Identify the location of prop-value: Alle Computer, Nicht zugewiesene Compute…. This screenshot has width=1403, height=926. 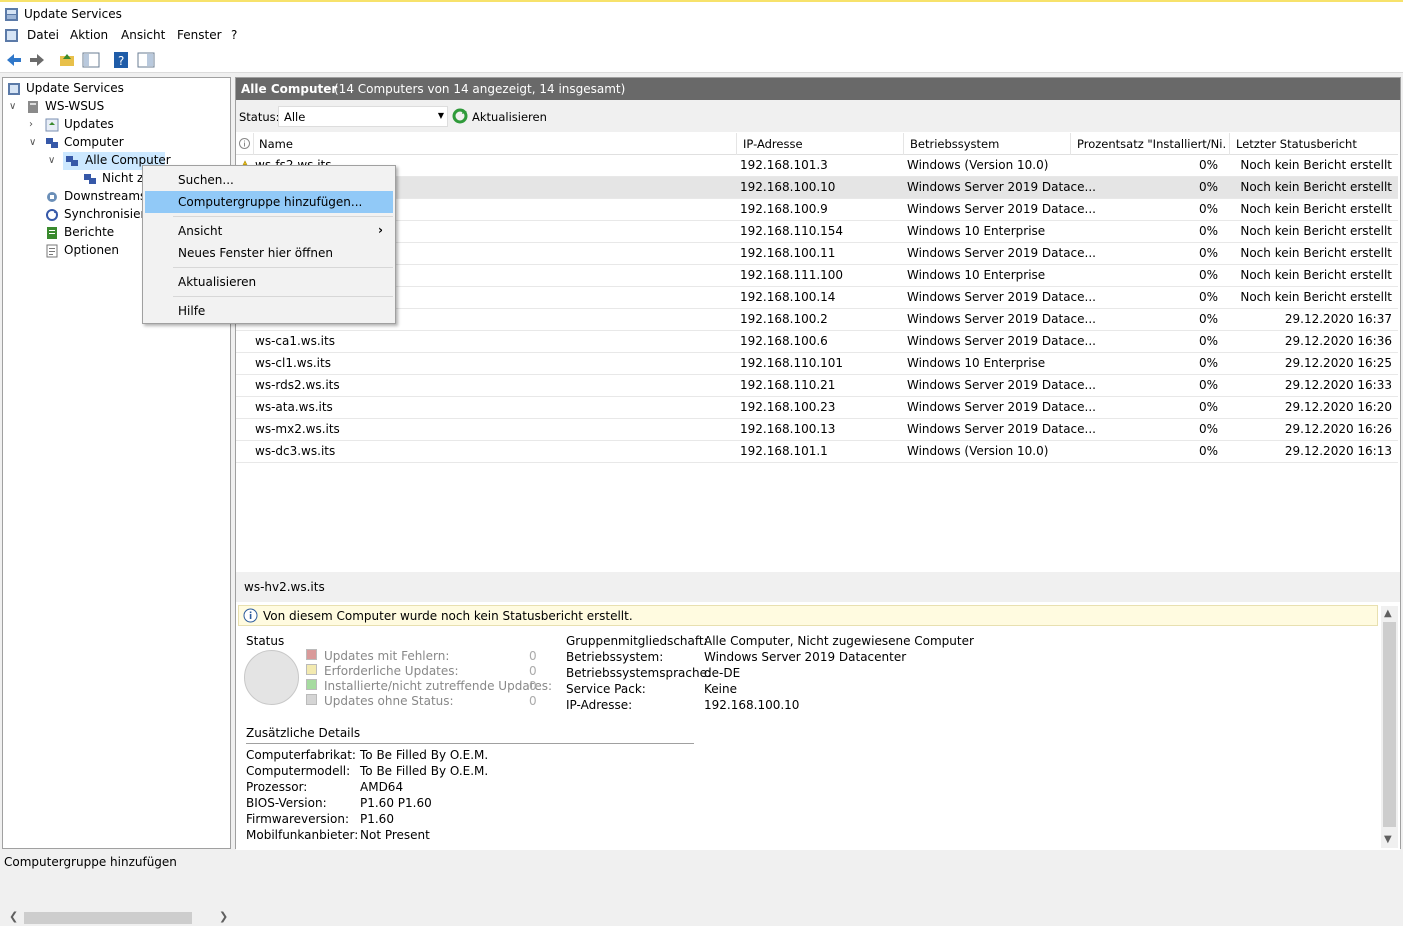
(839, 641).